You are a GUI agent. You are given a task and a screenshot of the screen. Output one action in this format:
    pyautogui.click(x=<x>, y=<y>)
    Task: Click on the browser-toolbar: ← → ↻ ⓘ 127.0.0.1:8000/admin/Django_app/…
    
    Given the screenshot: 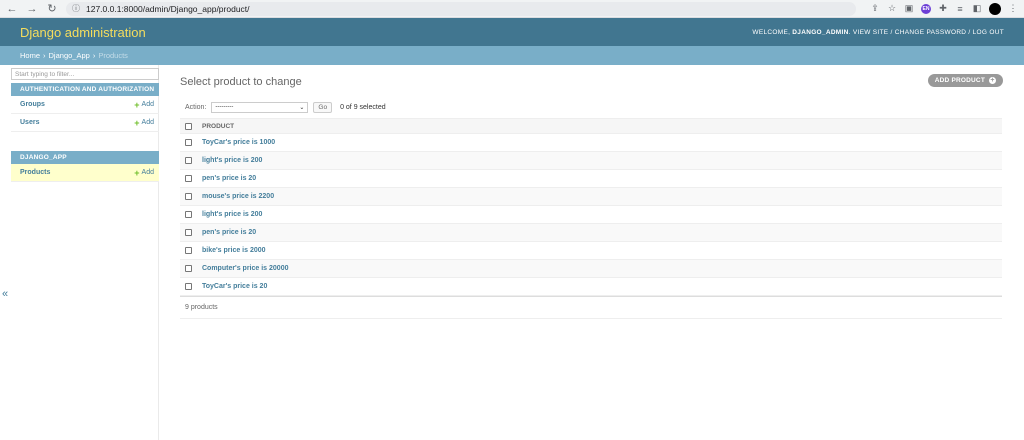 What is the action you would take?
    pyautogui.click(x=512, y=9)
    